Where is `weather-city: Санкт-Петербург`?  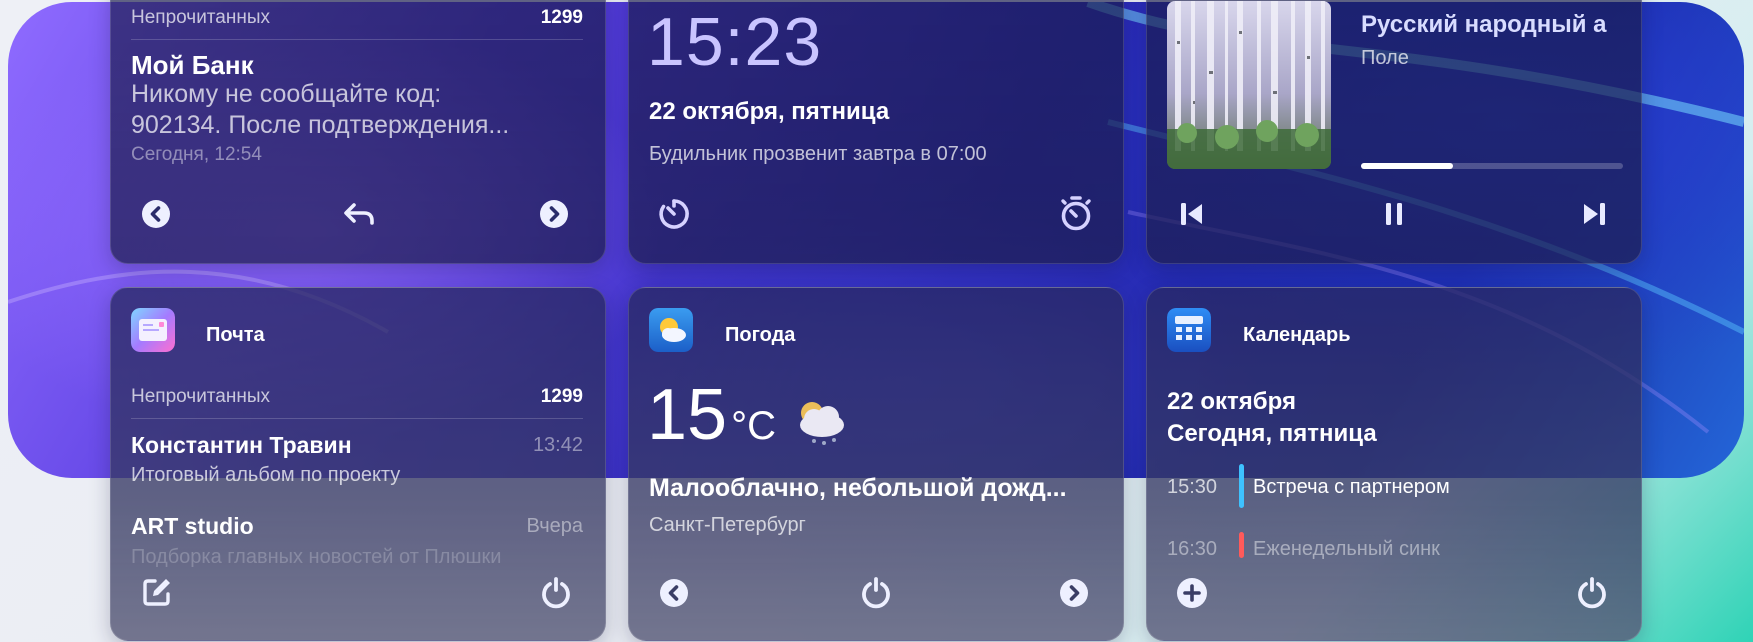
weather-city: Санкт-Петербург is located at coordinates (727, 525).